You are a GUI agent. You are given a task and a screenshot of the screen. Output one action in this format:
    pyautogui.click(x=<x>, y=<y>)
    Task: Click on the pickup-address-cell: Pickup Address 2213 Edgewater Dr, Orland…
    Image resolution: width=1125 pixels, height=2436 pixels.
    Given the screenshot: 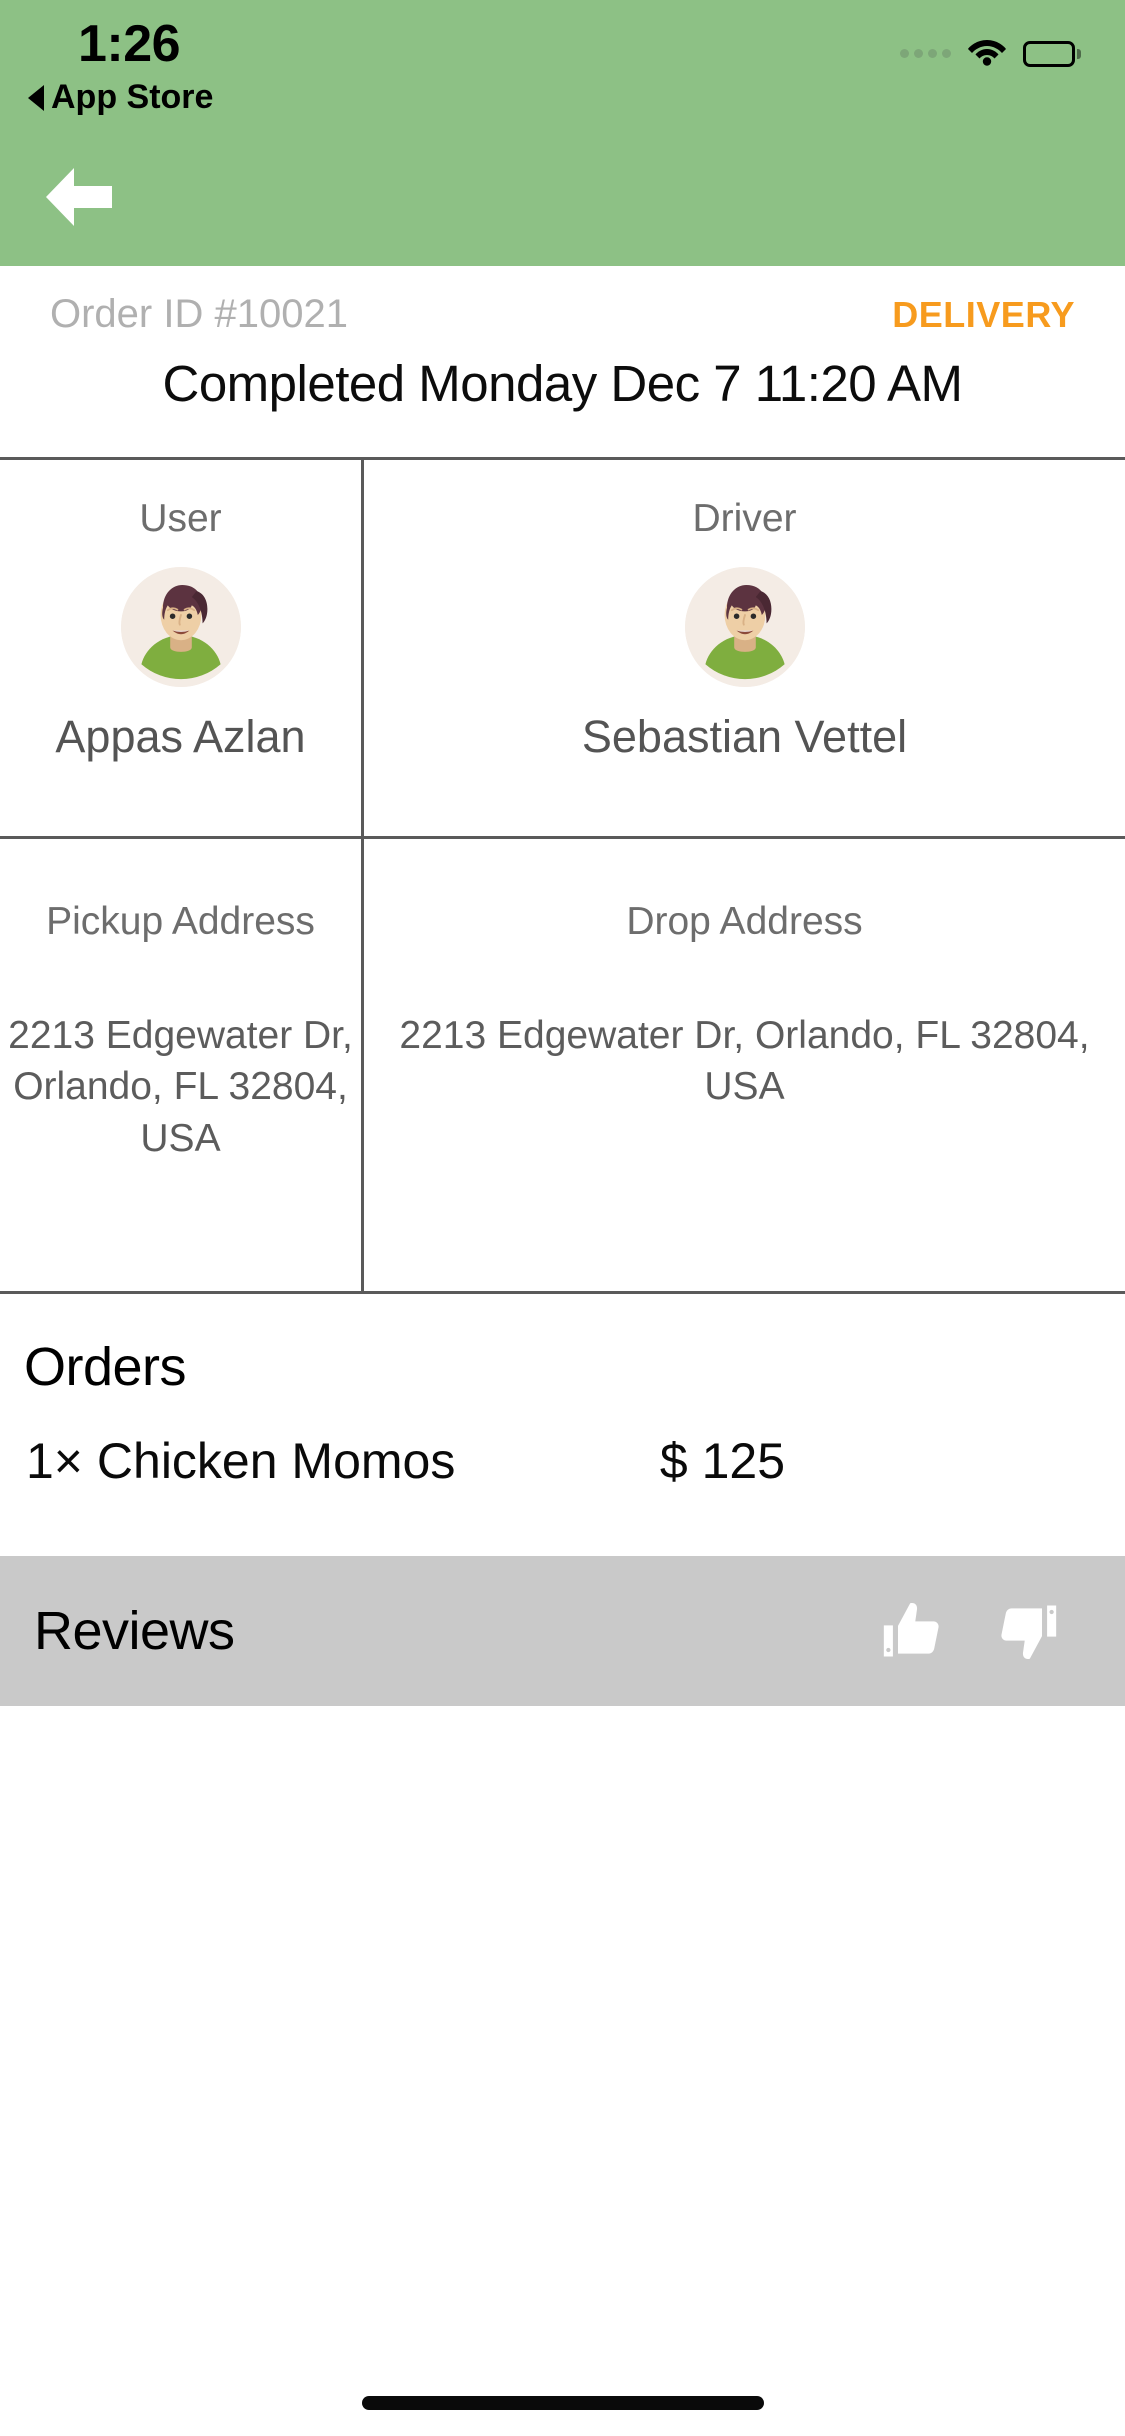 What is the action you would take?
    pyautogui.click(x=180, y=1032)
    